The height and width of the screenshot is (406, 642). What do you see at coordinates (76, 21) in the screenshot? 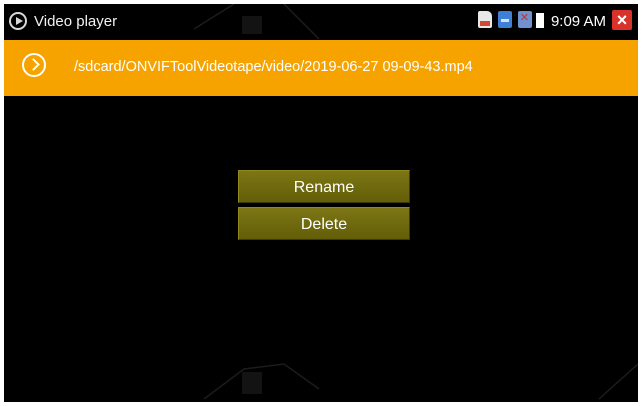
I see `app-title: Video player` at bounding box center [76, 21].